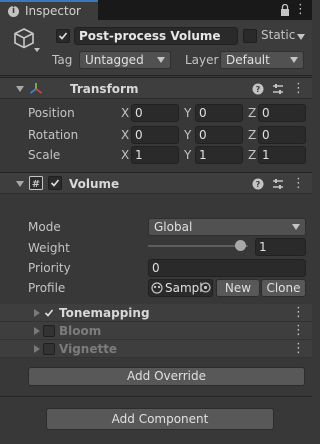 The width and height of the screenshot is (320, 444). Describe the element at coordinates (278, 35) in the screenshot. I see `static-label: Static` at that location.